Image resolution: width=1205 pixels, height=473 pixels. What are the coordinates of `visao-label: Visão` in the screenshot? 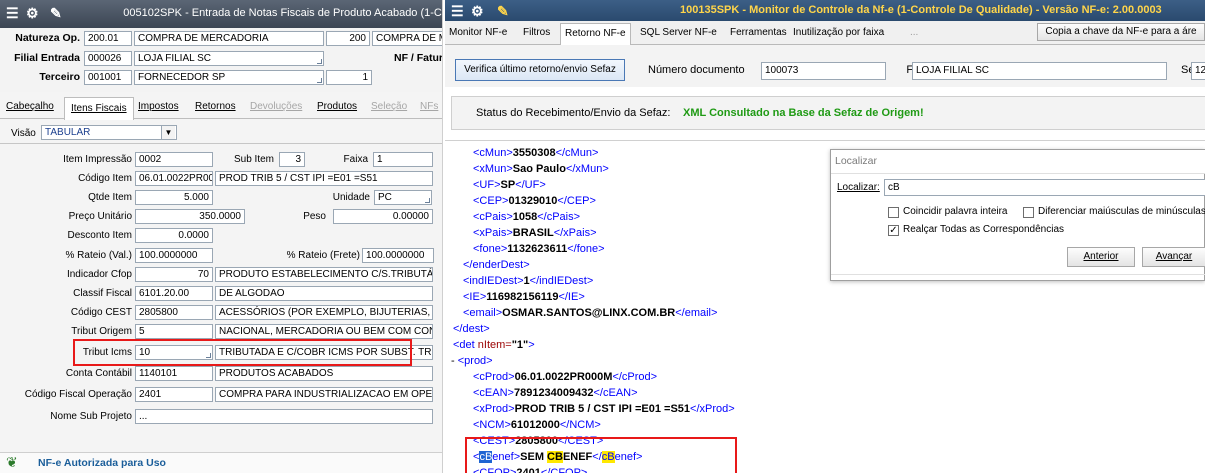 It's located at (23, 133).